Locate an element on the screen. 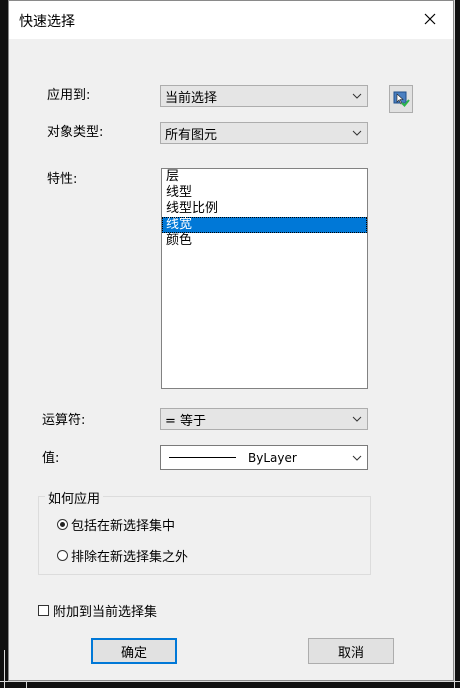 This screenshot has height=688, width=460. operator-dropdown: = 等于 is located at coordinates (264, 419).